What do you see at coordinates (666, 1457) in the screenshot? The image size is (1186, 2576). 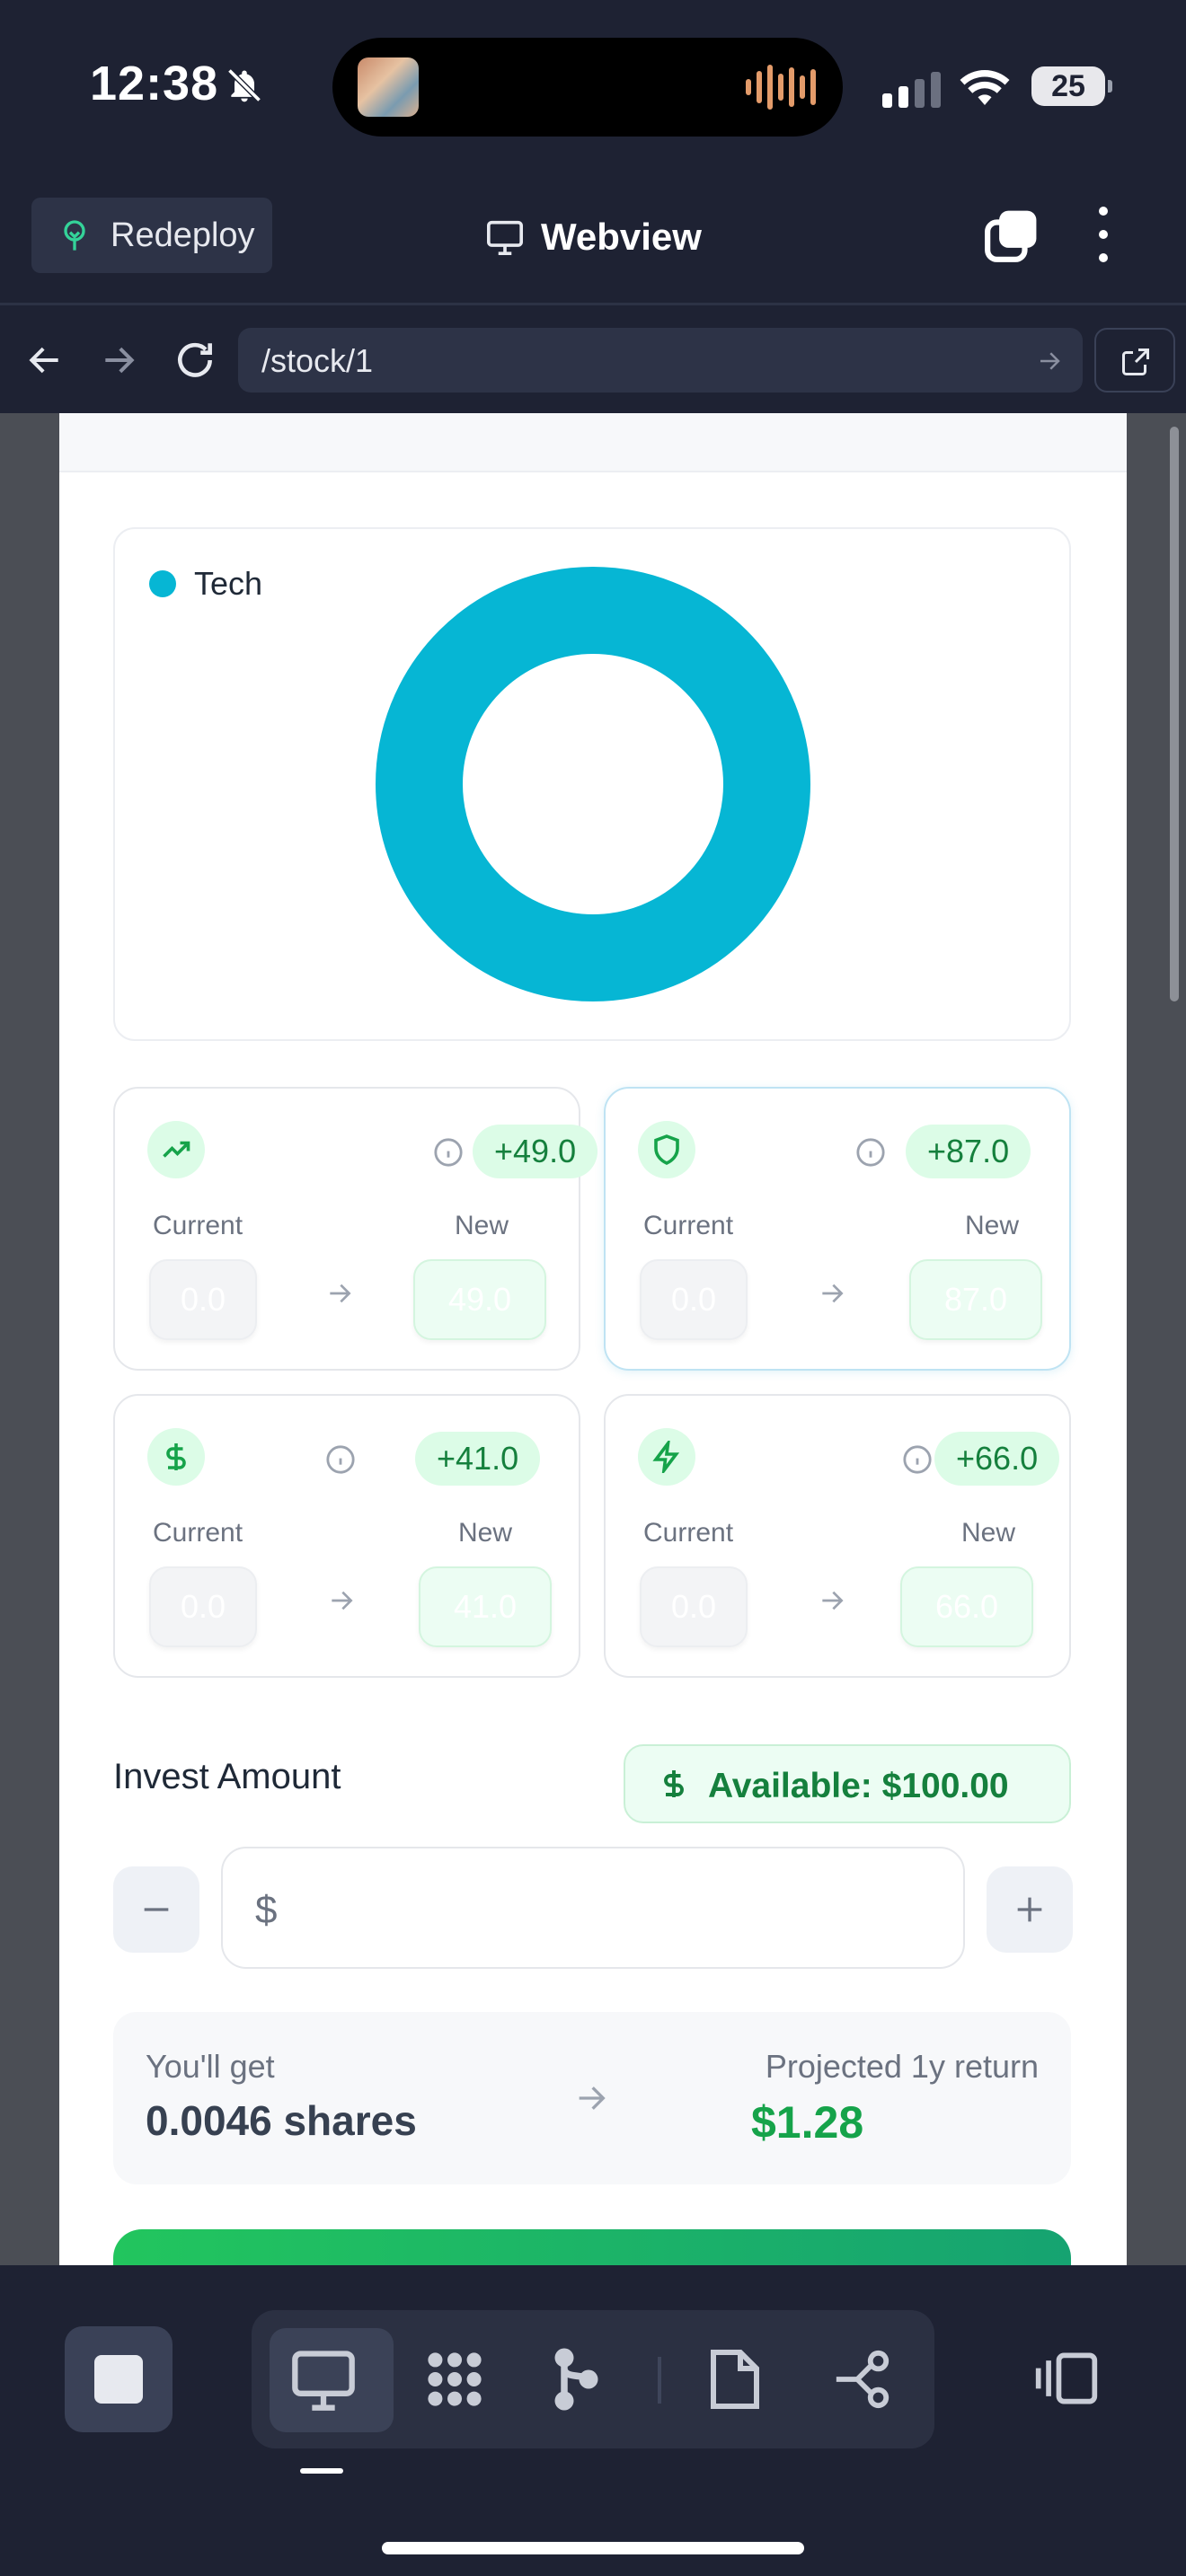 I see `lightning-icon` at bounding box center [666, 1457].